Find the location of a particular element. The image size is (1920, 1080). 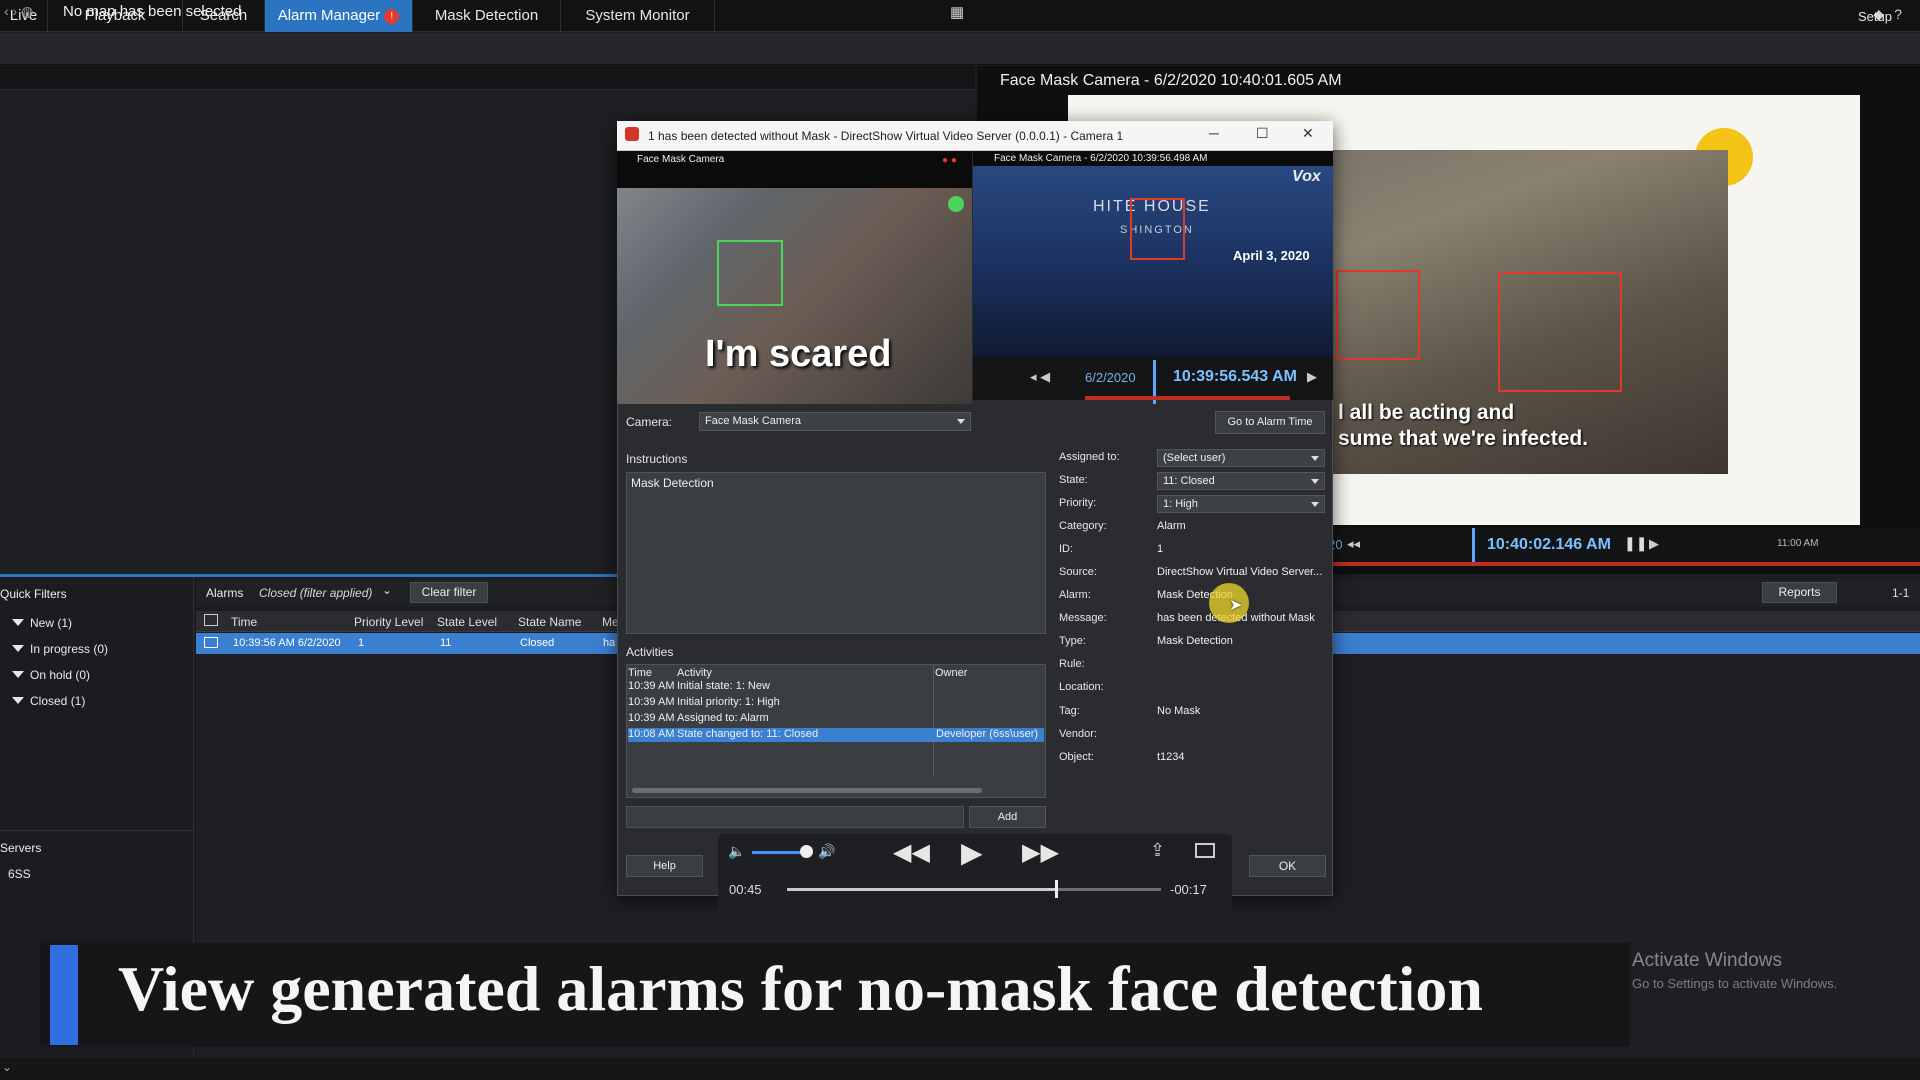

assigned-to-label: Assigned to: is located at coordinates (1089, 457).